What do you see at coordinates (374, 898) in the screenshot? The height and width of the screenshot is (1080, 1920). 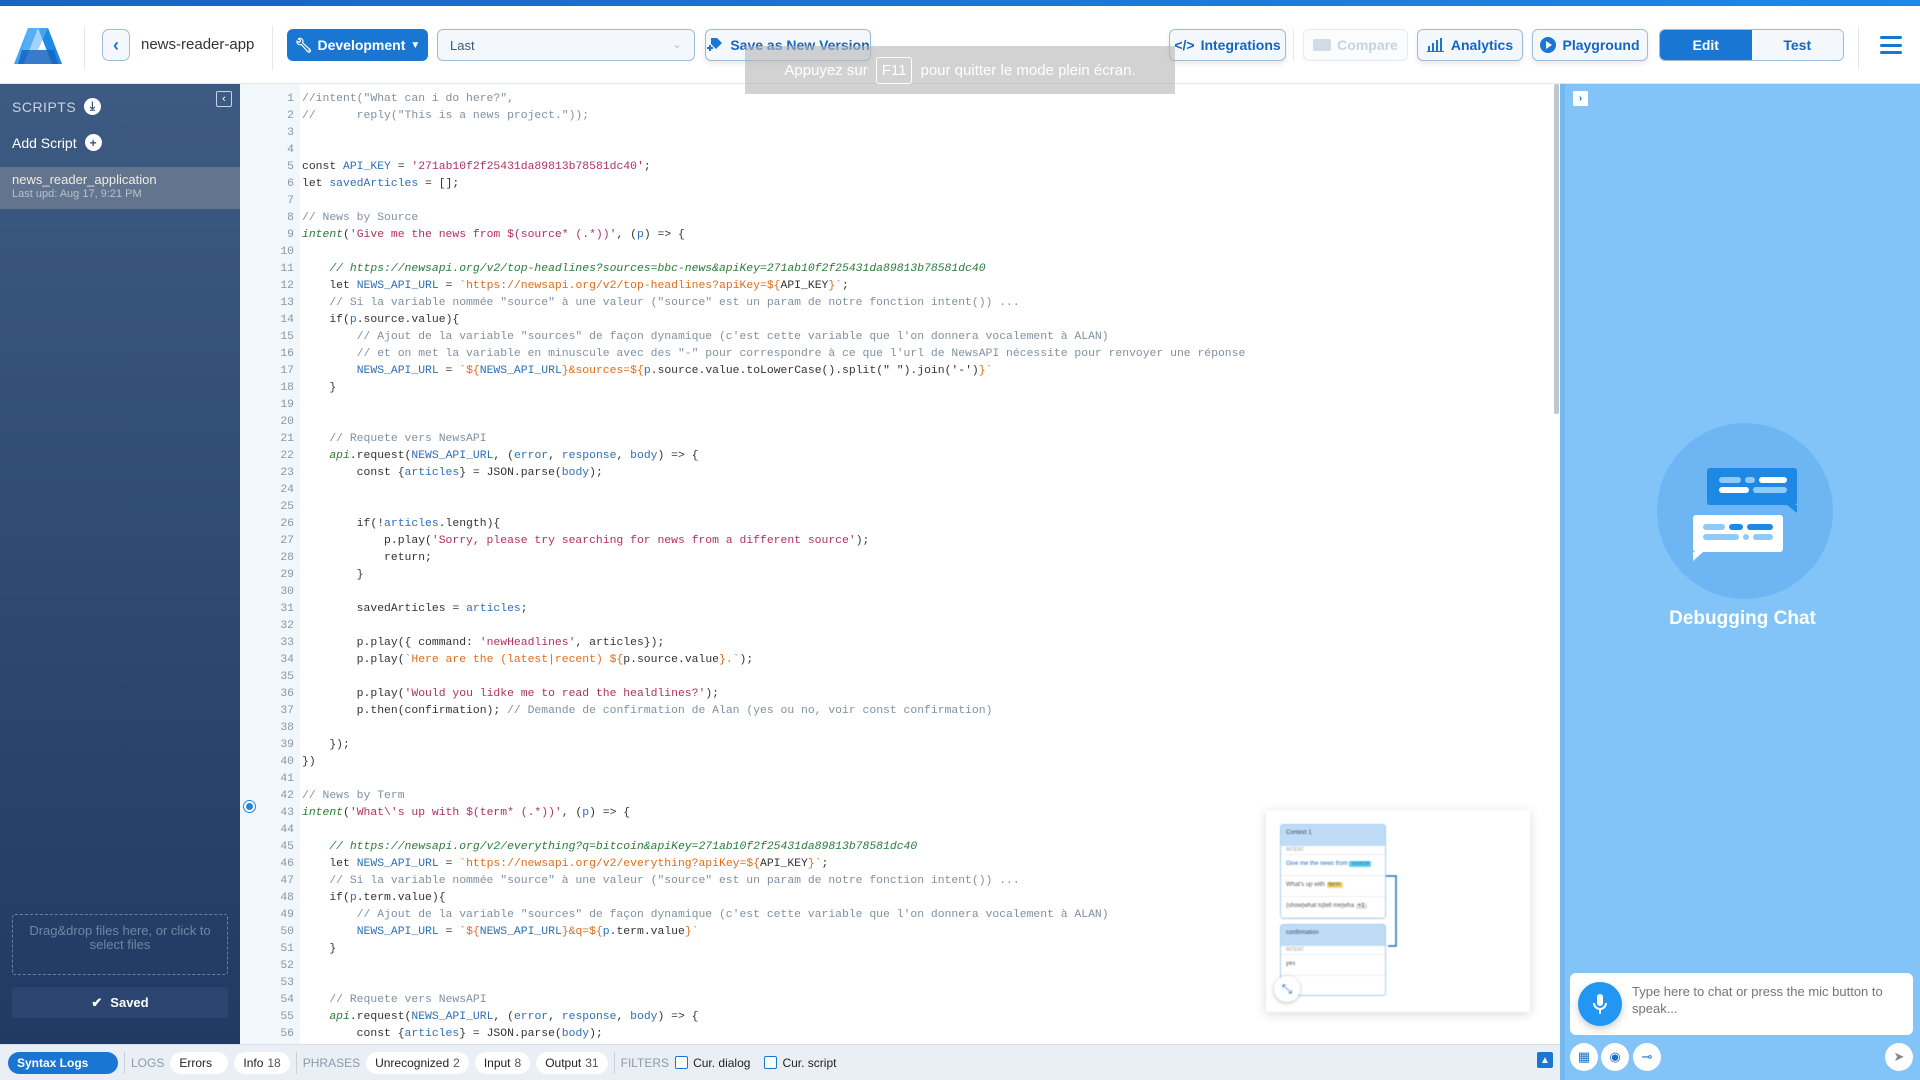 I see `code-text: if(p.term.value){` at bounding box center [374, 898].